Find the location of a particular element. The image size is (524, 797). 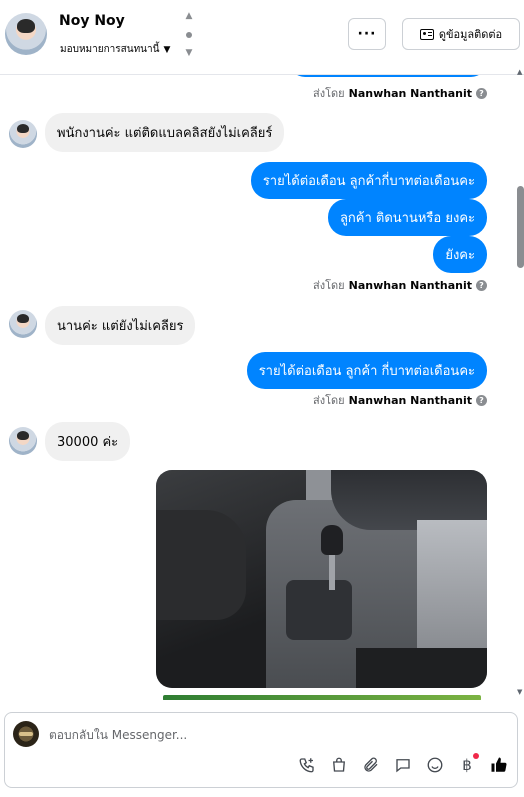

composer-toolbar: ฿ is located at coordinates (403, 764).